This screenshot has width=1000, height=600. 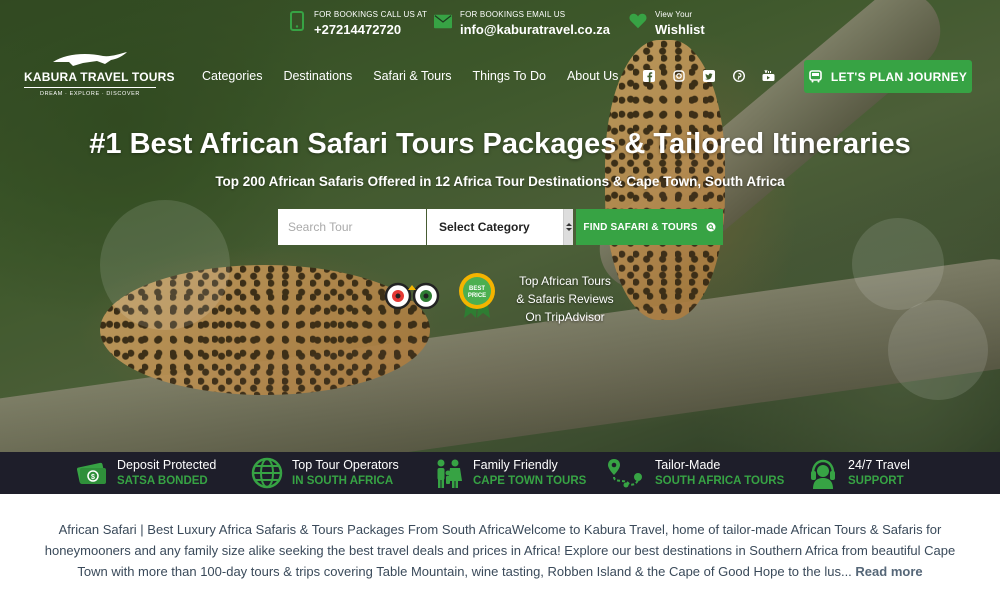 I want to click on bus-icon, so click(x=815, y=76).